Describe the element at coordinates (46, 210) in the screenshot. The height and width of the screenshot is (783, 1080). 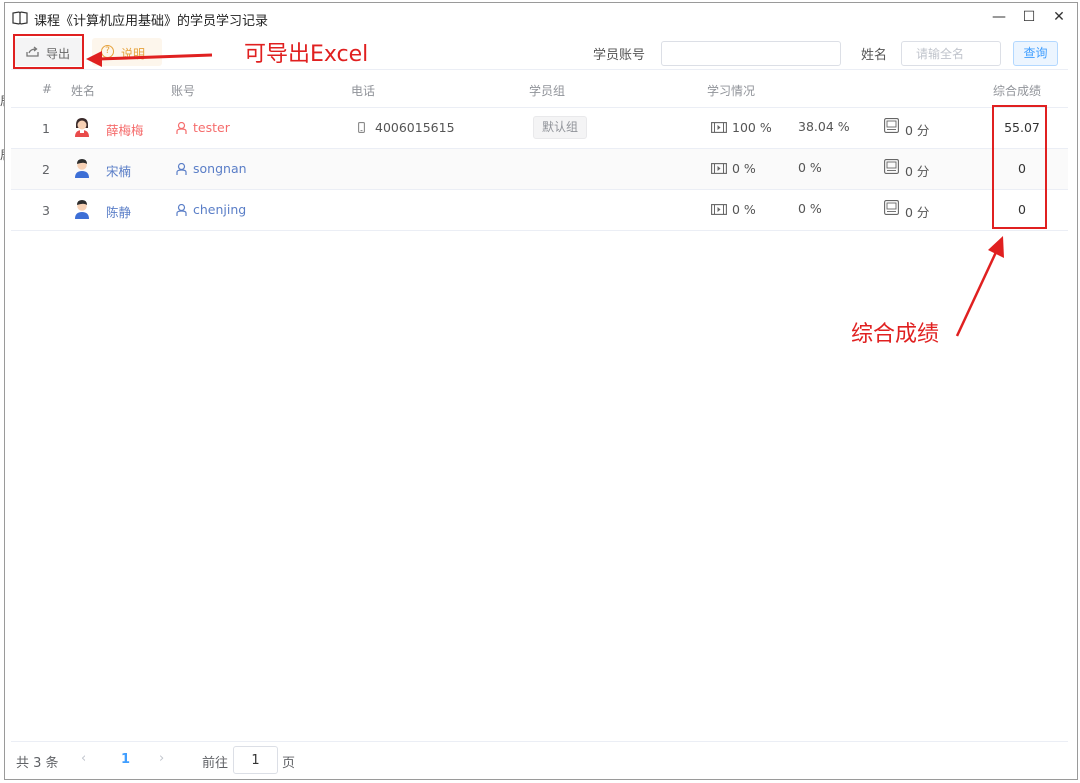
I see `row-index: 3` at that location.